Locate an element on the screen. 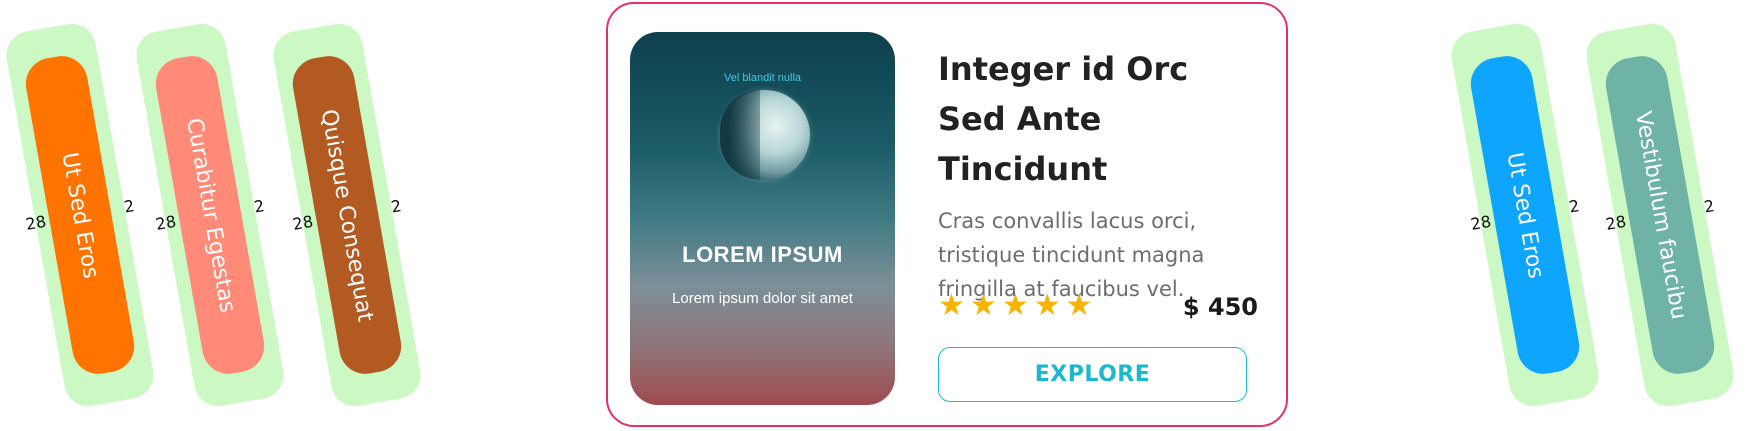 This screenshot has height=431, width=1757. rating-price-row: ★ ★ ★ ★ ★ $ 450 is located at coordinates (1098, 309).